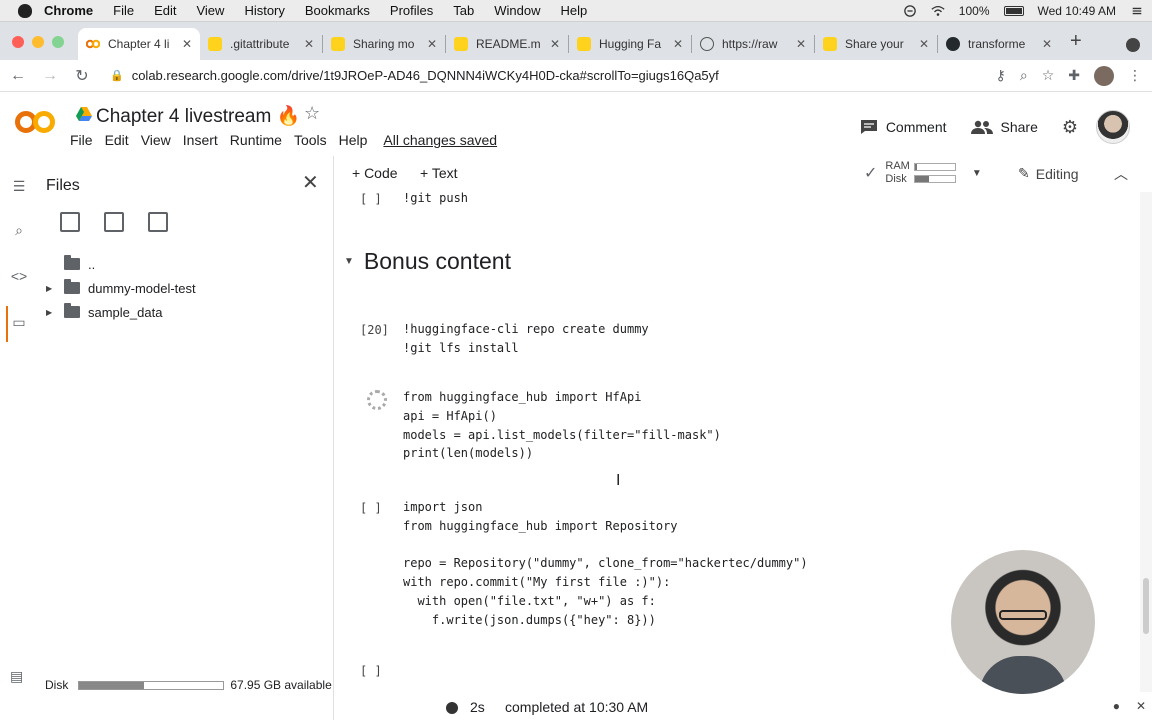 The height and width of the screenshot is (720, 1152). What do you see at coordinates (1004, 127) in the screenshot?
I see `share-button: Share` at bounding box center [1004, 127].